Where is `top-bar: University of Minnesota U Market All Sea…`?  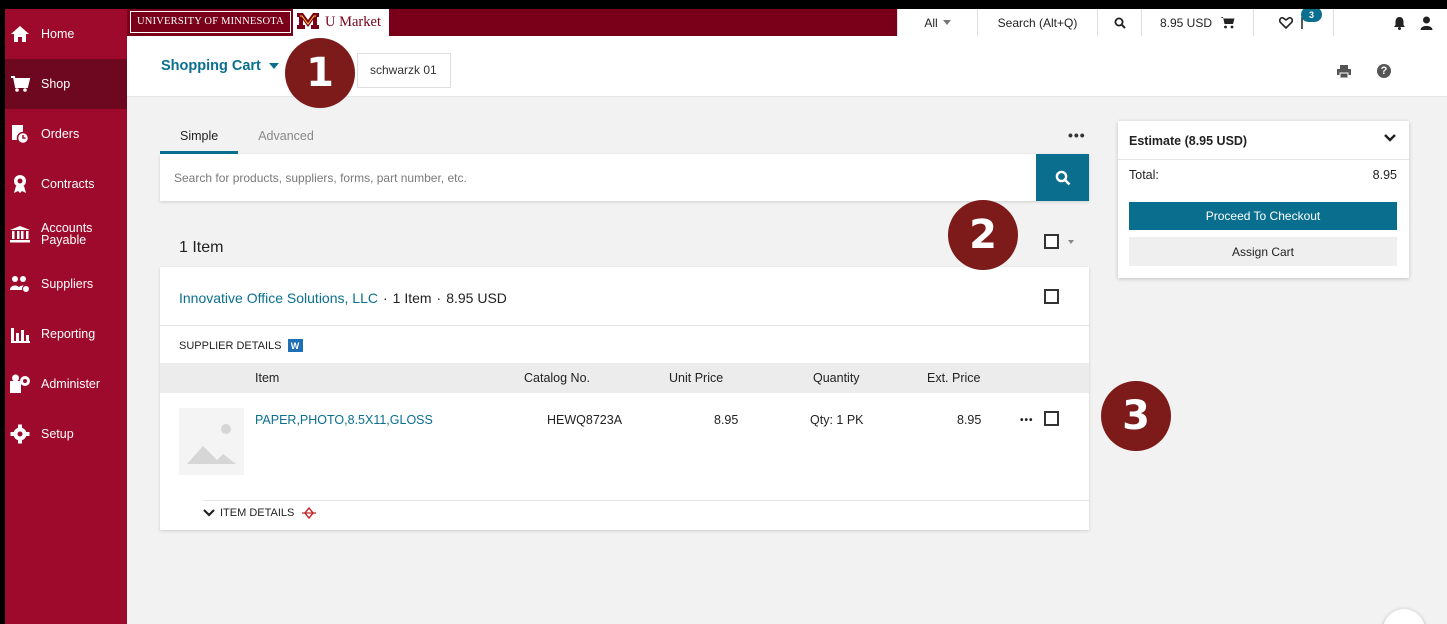 top-bar: University of Minnesota U Market All Sea… is located at coordinates (787, 22).